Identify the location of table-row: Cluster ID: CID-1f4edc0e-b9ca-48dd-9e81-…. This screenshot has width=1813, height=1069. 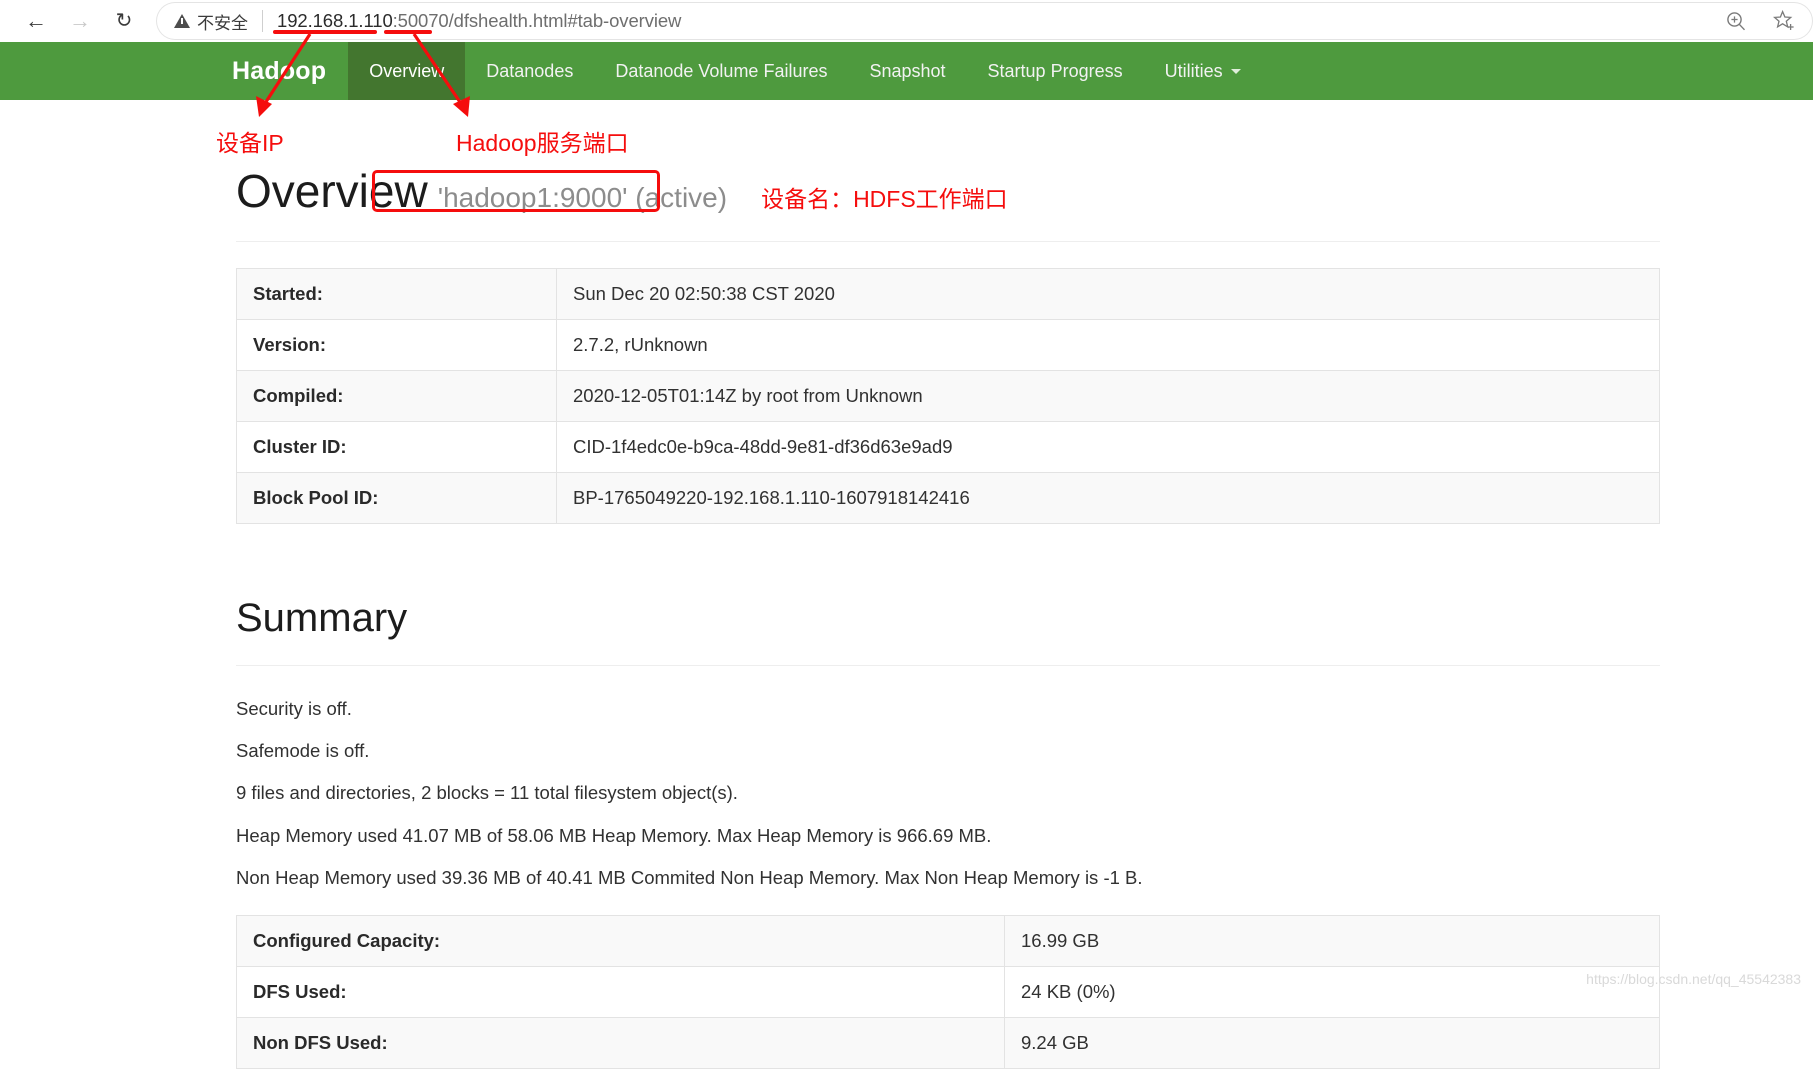
(948, 447).